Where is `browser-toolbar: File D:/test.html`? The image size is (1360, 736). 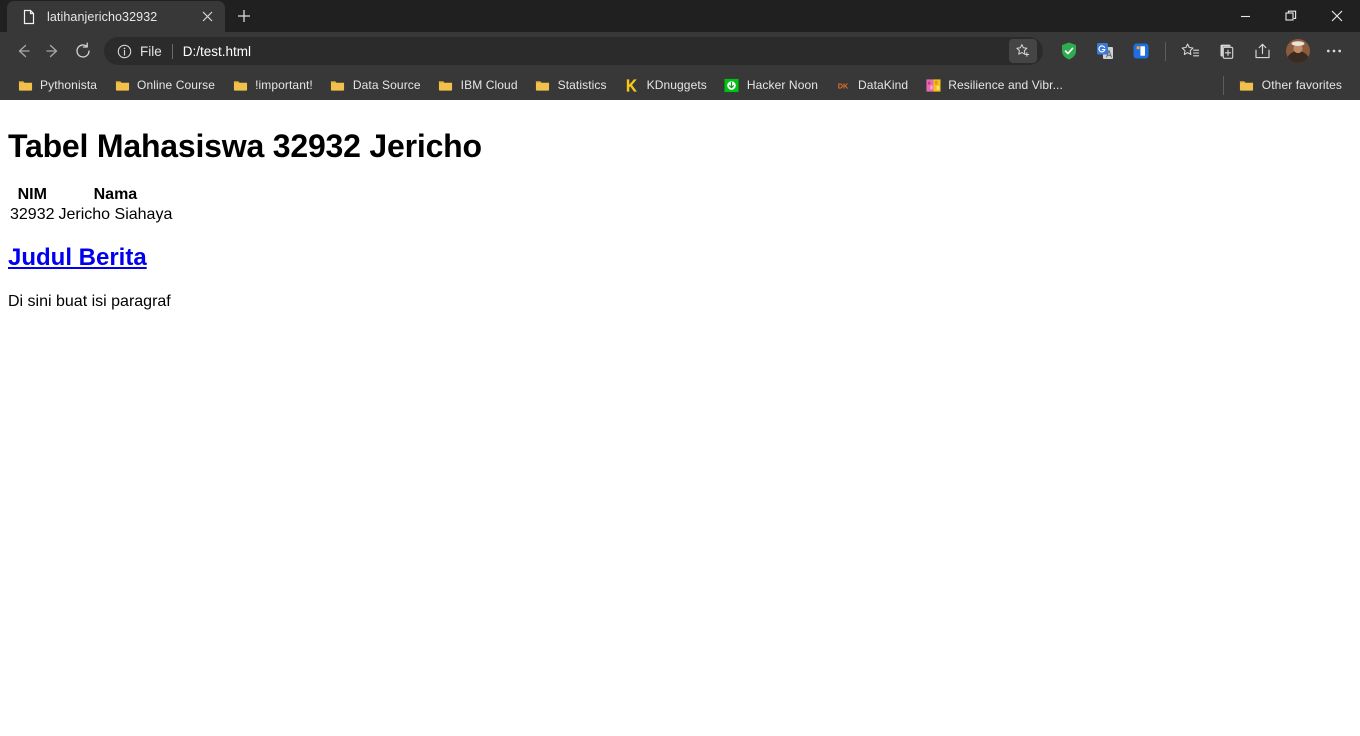
browser-toolbar: File D:/test.html is located at coordinates (680, 51).